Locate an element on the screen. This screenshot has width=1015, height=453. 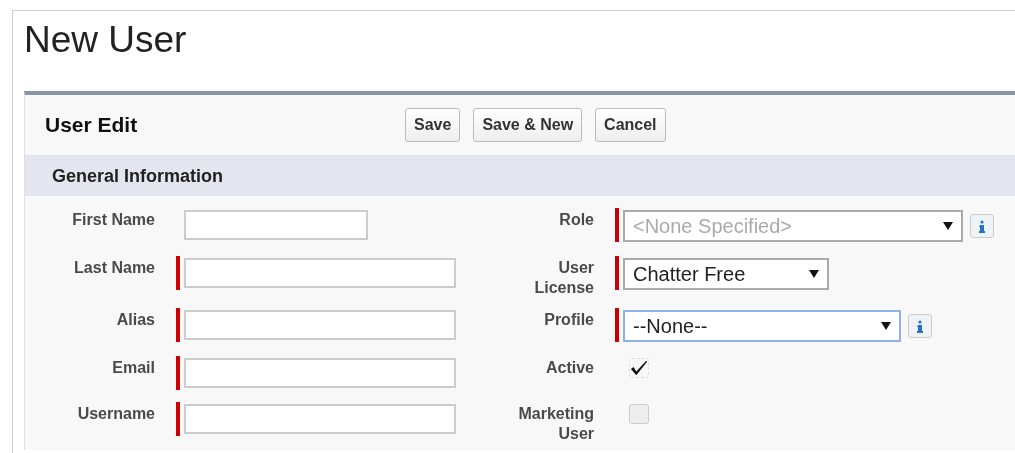
info-button is located at coordinates (920, 326).